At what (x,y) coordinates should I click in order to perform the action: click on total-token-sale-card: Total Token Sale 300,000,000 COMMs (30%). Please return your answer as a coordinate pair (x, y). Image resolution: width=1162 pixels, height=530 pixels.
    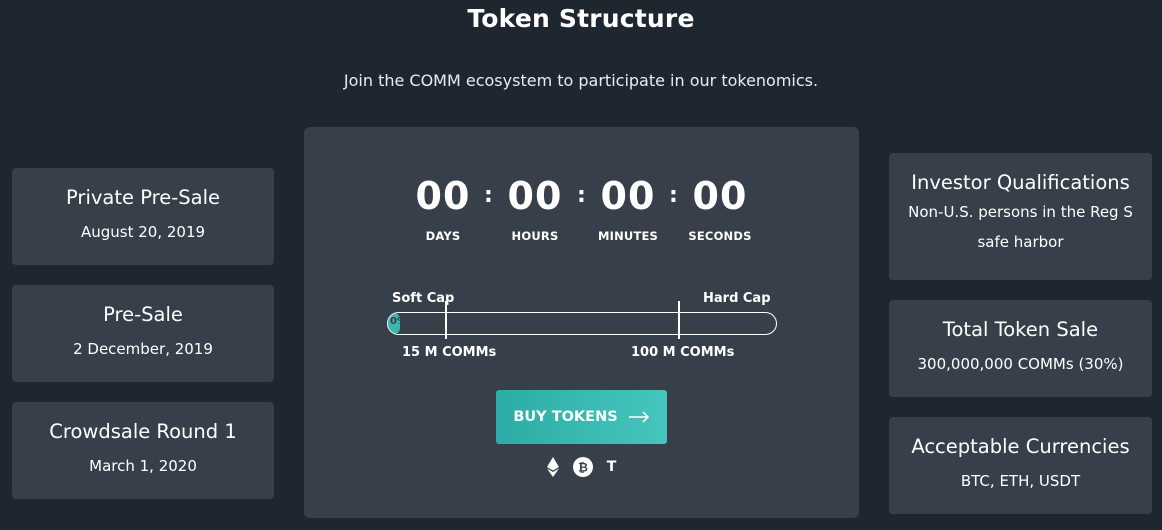
    Looking at the image, I should click on (1020, 348).